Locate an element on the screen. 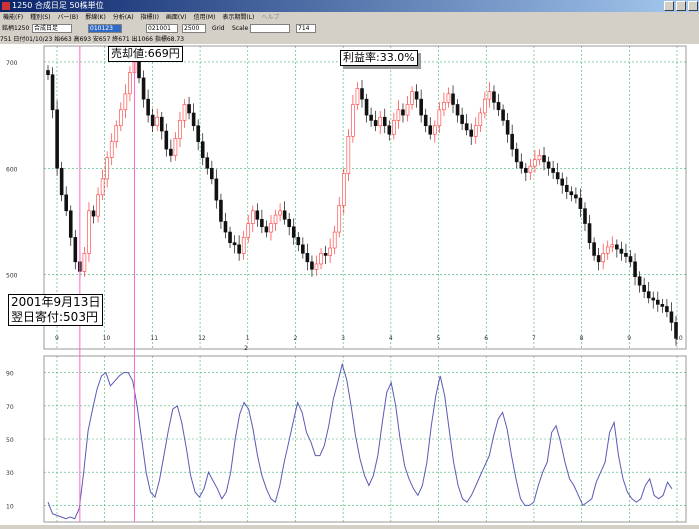 The width and height of the screenshot is (699, 529). date-to-field: 021001 is located at coordinates (162, 28).